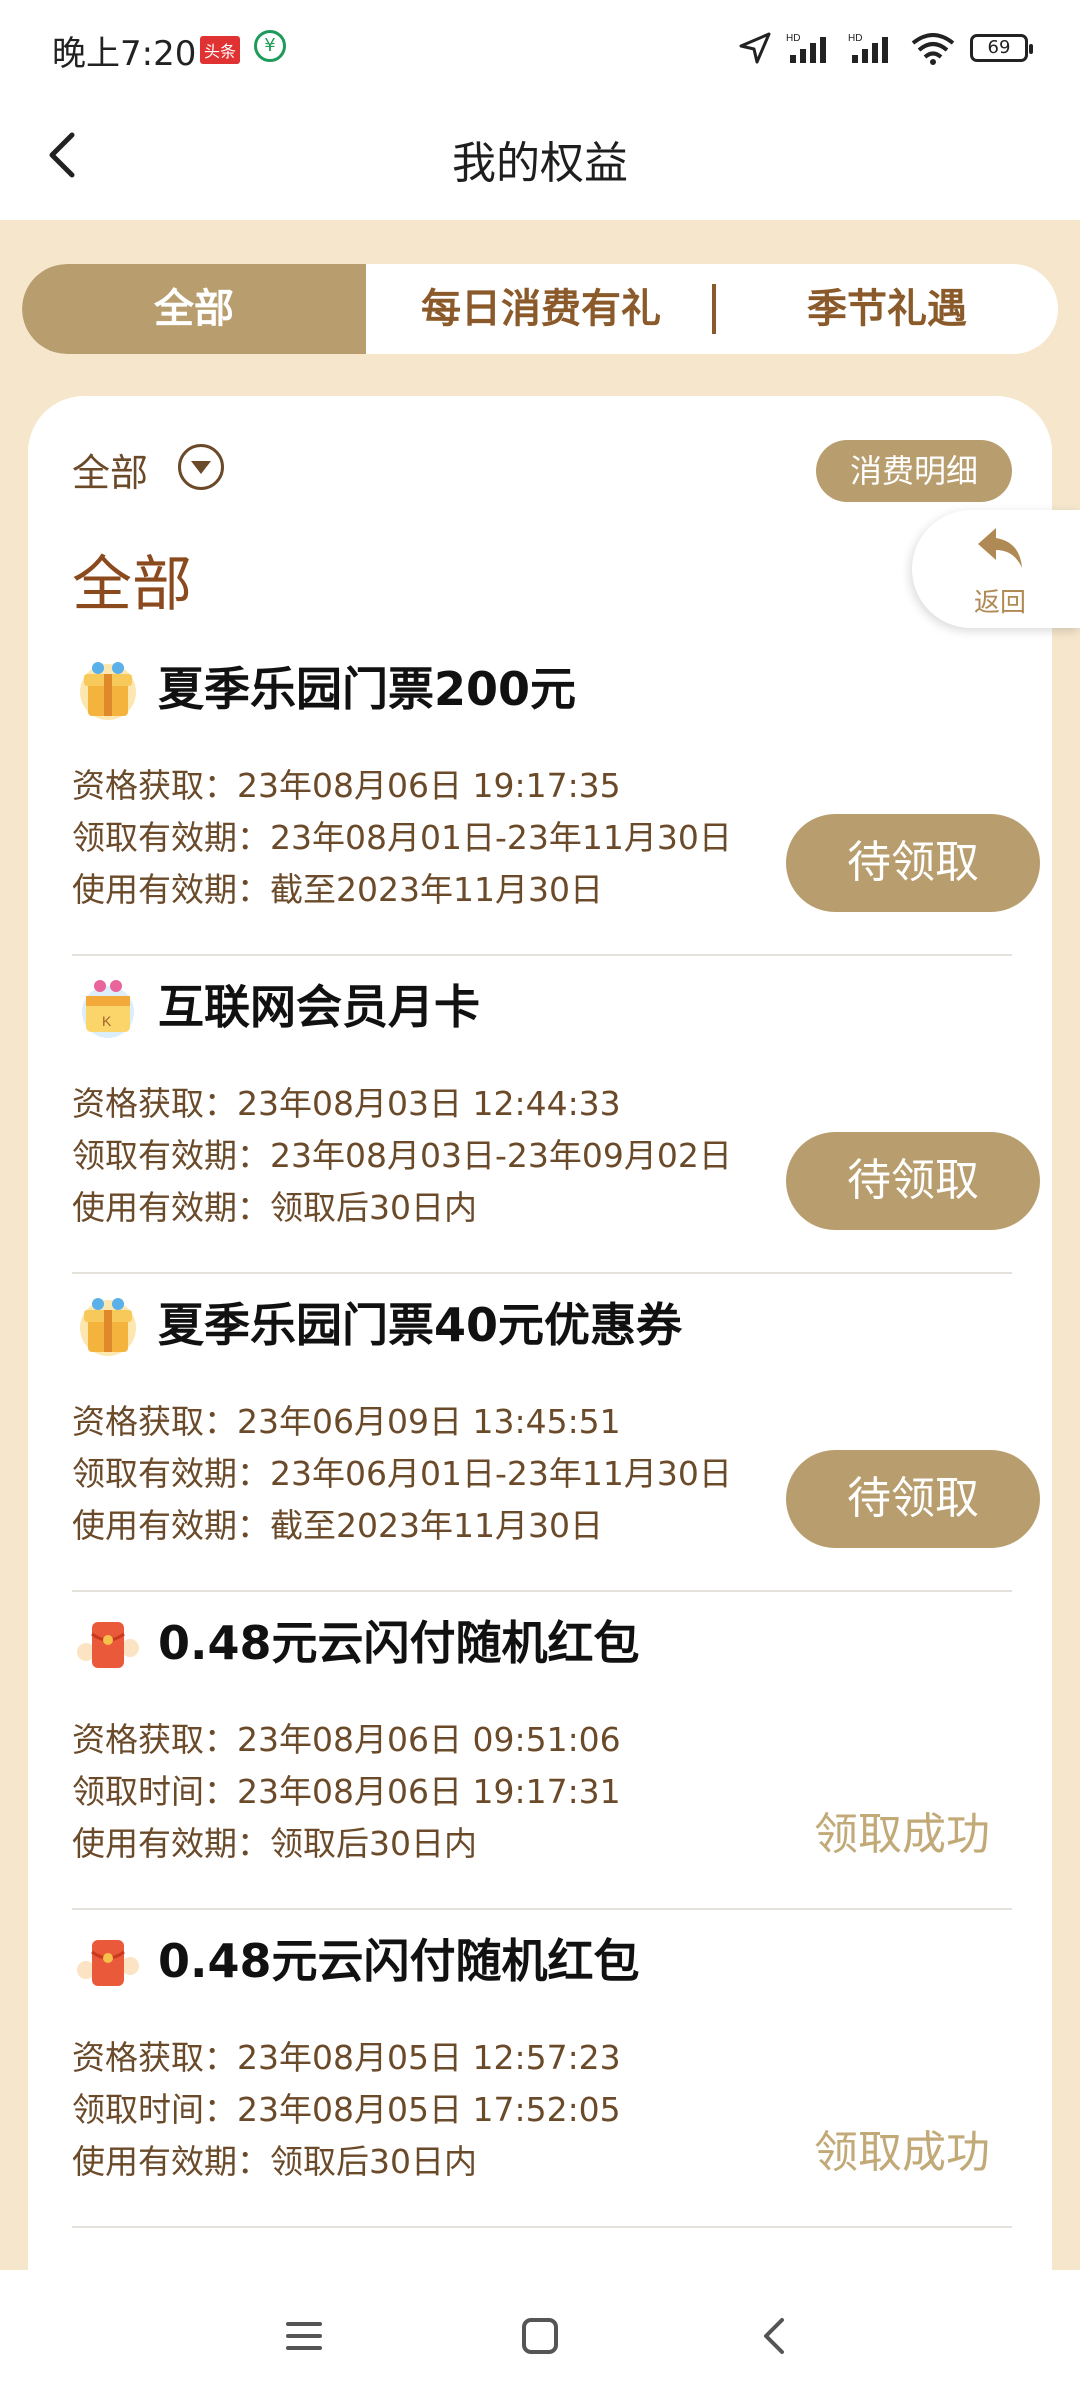 This screenshot has width=1080, height=2400. What do you see at coordinates (194, 309) in the screenshot?
I see `tab-all: 全部` at bounding box center [194, 309].